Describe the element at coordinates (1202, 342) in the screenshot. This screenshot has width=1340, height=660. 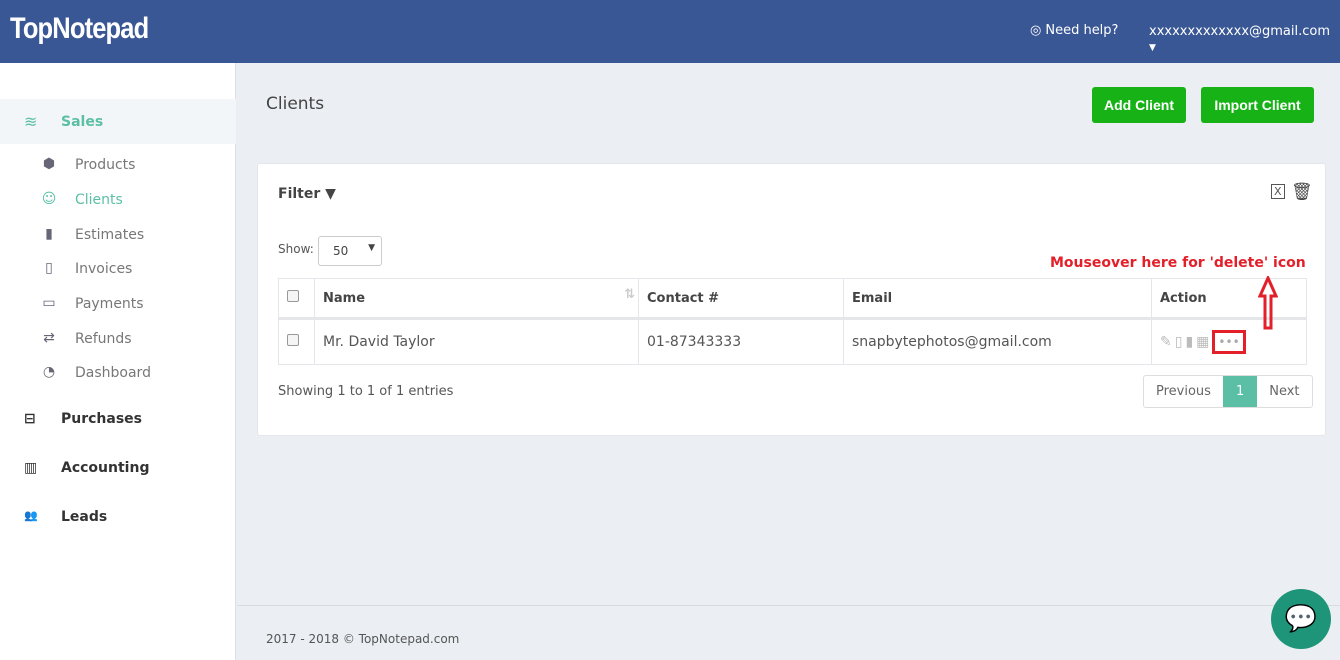
I see `table-icon: ▦` at that location.